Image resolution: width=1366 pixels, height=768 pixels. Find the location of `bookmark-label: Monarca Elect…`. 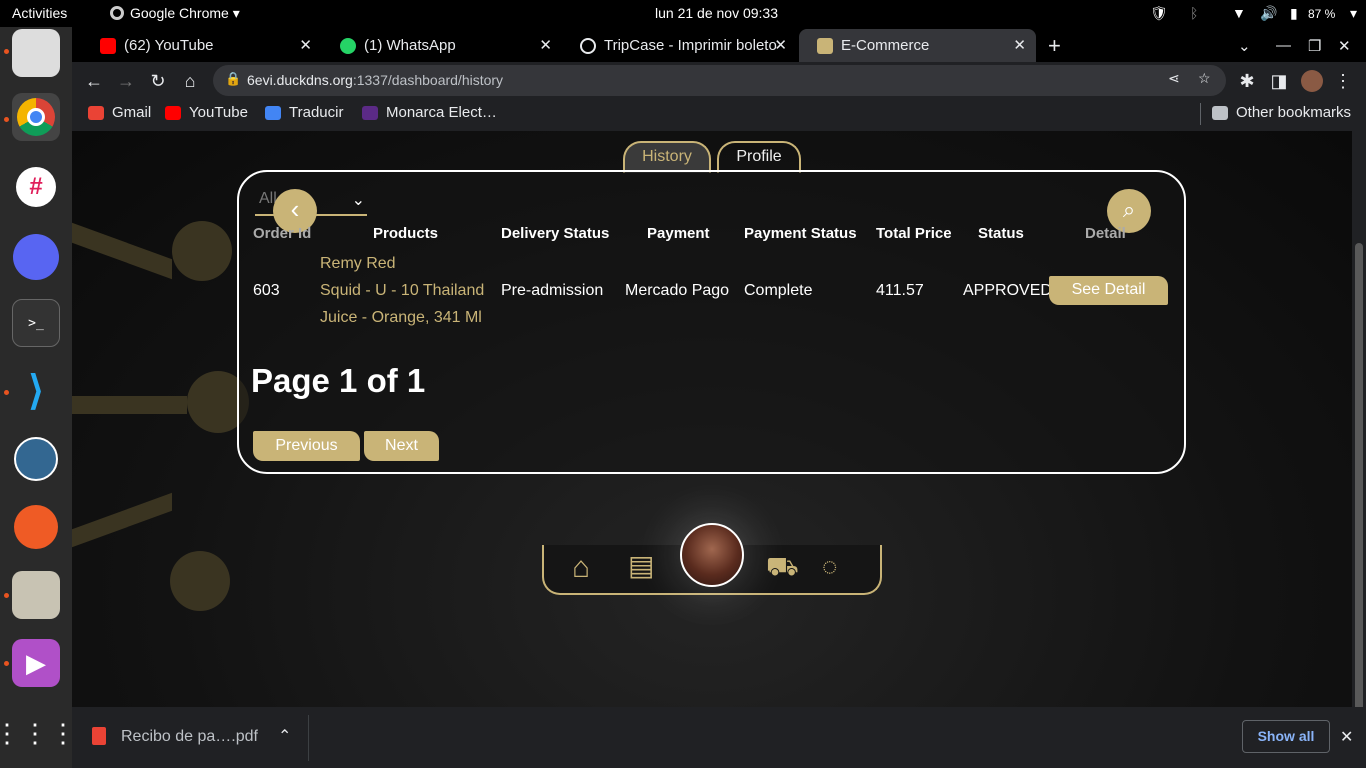

bookmark-label: Monarca Elect… is located at coordinates (441, 112).